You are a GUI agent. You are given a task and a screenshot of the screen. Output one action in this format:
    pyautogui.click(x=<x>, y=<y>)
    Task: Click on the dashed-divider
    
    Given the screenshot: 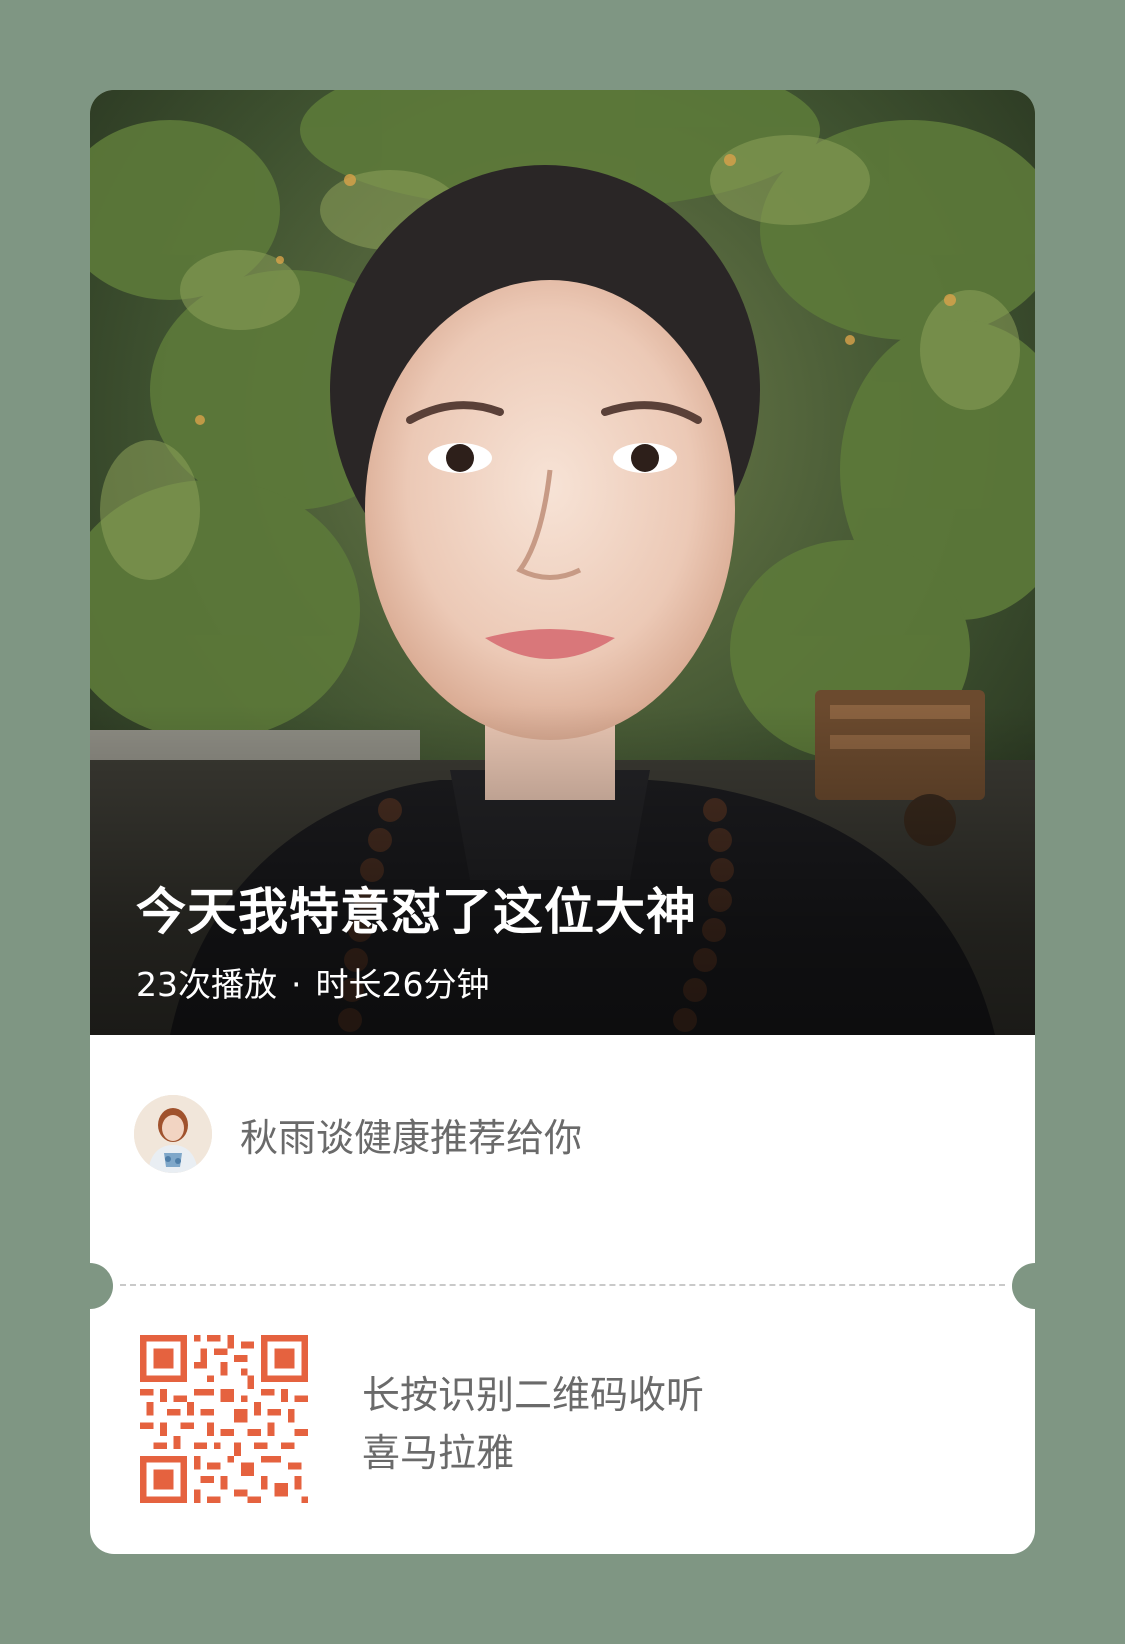 What is the action you would take?
    pyautogui.click(x=562, y=1285)
    